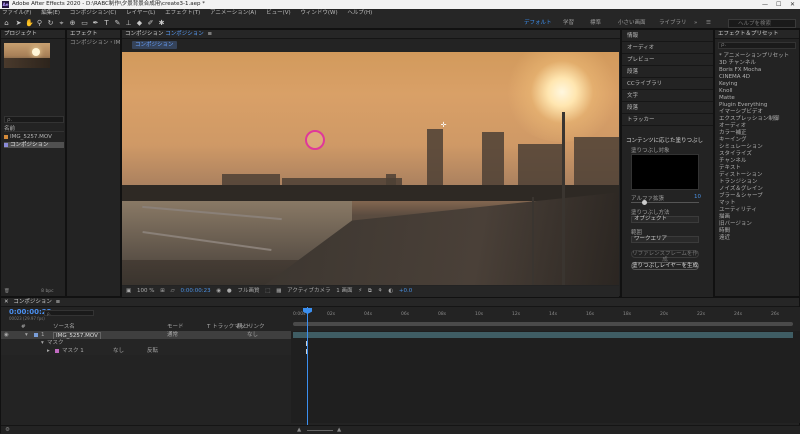  I want to click on layer-mode-select: 通常, so click(172, 335).